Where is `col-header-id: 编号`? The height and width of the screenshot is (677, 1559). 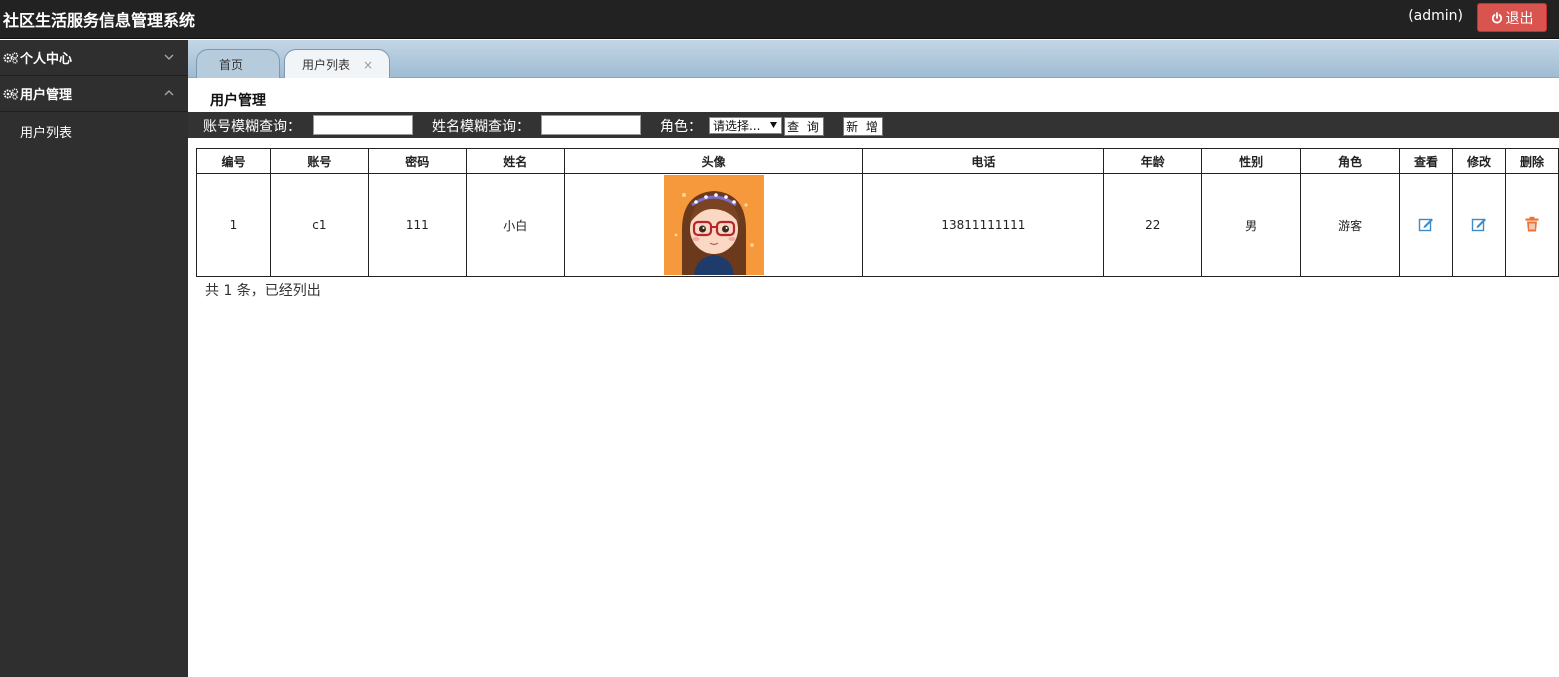 col-header-id: 编号 is located at coordinates (233, 161).